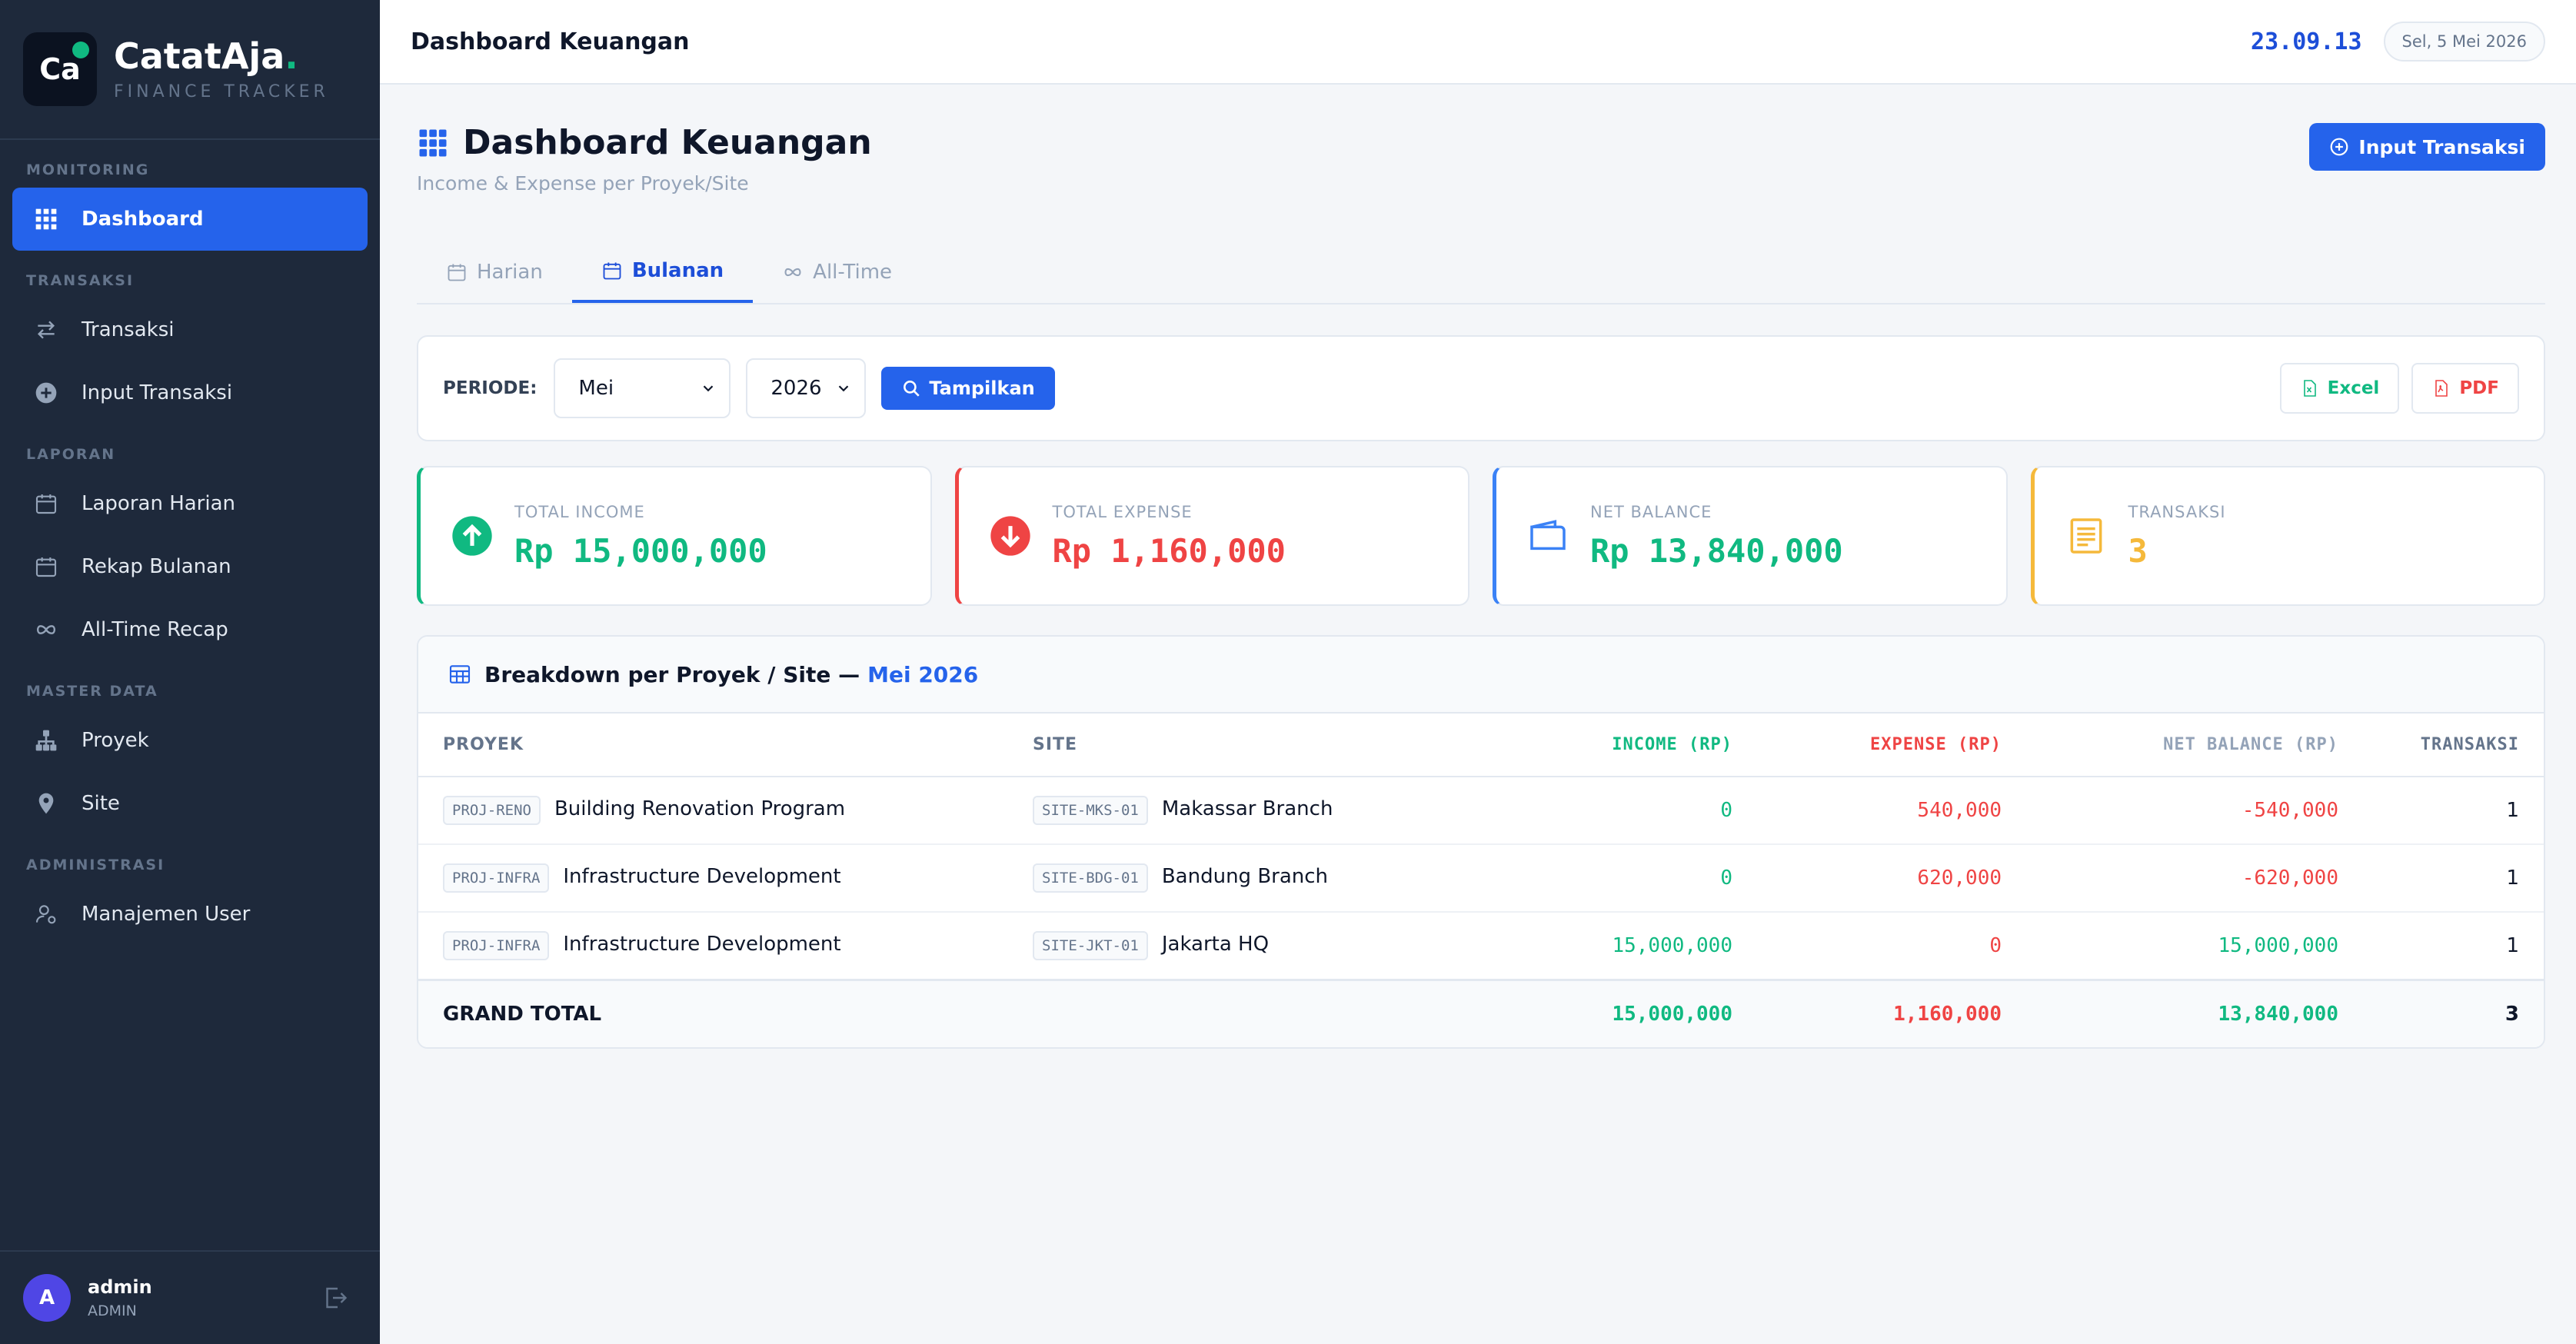 The width and height of the screenshot is (2576, 1344). Describe the element at coordinates (837, 272) in the screenshot. I see `tab-all-time: All-Time` at that location.